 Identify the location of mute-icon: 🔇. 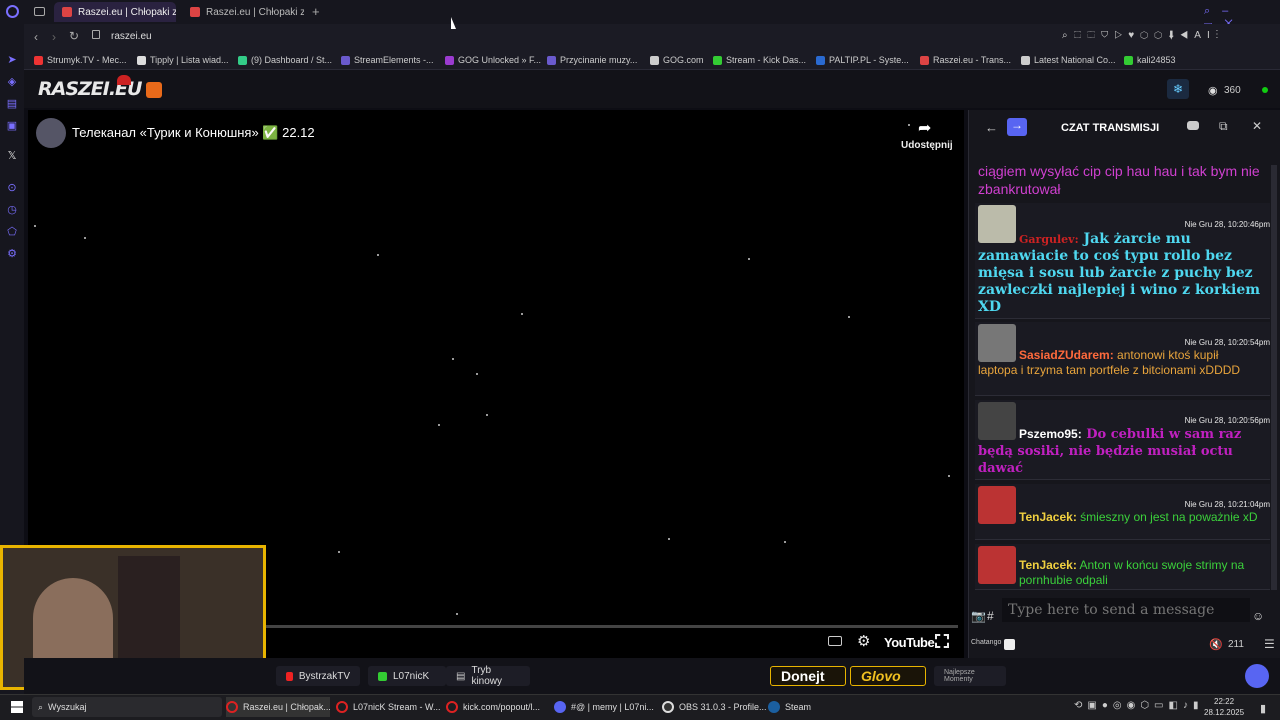
(1216, 644).